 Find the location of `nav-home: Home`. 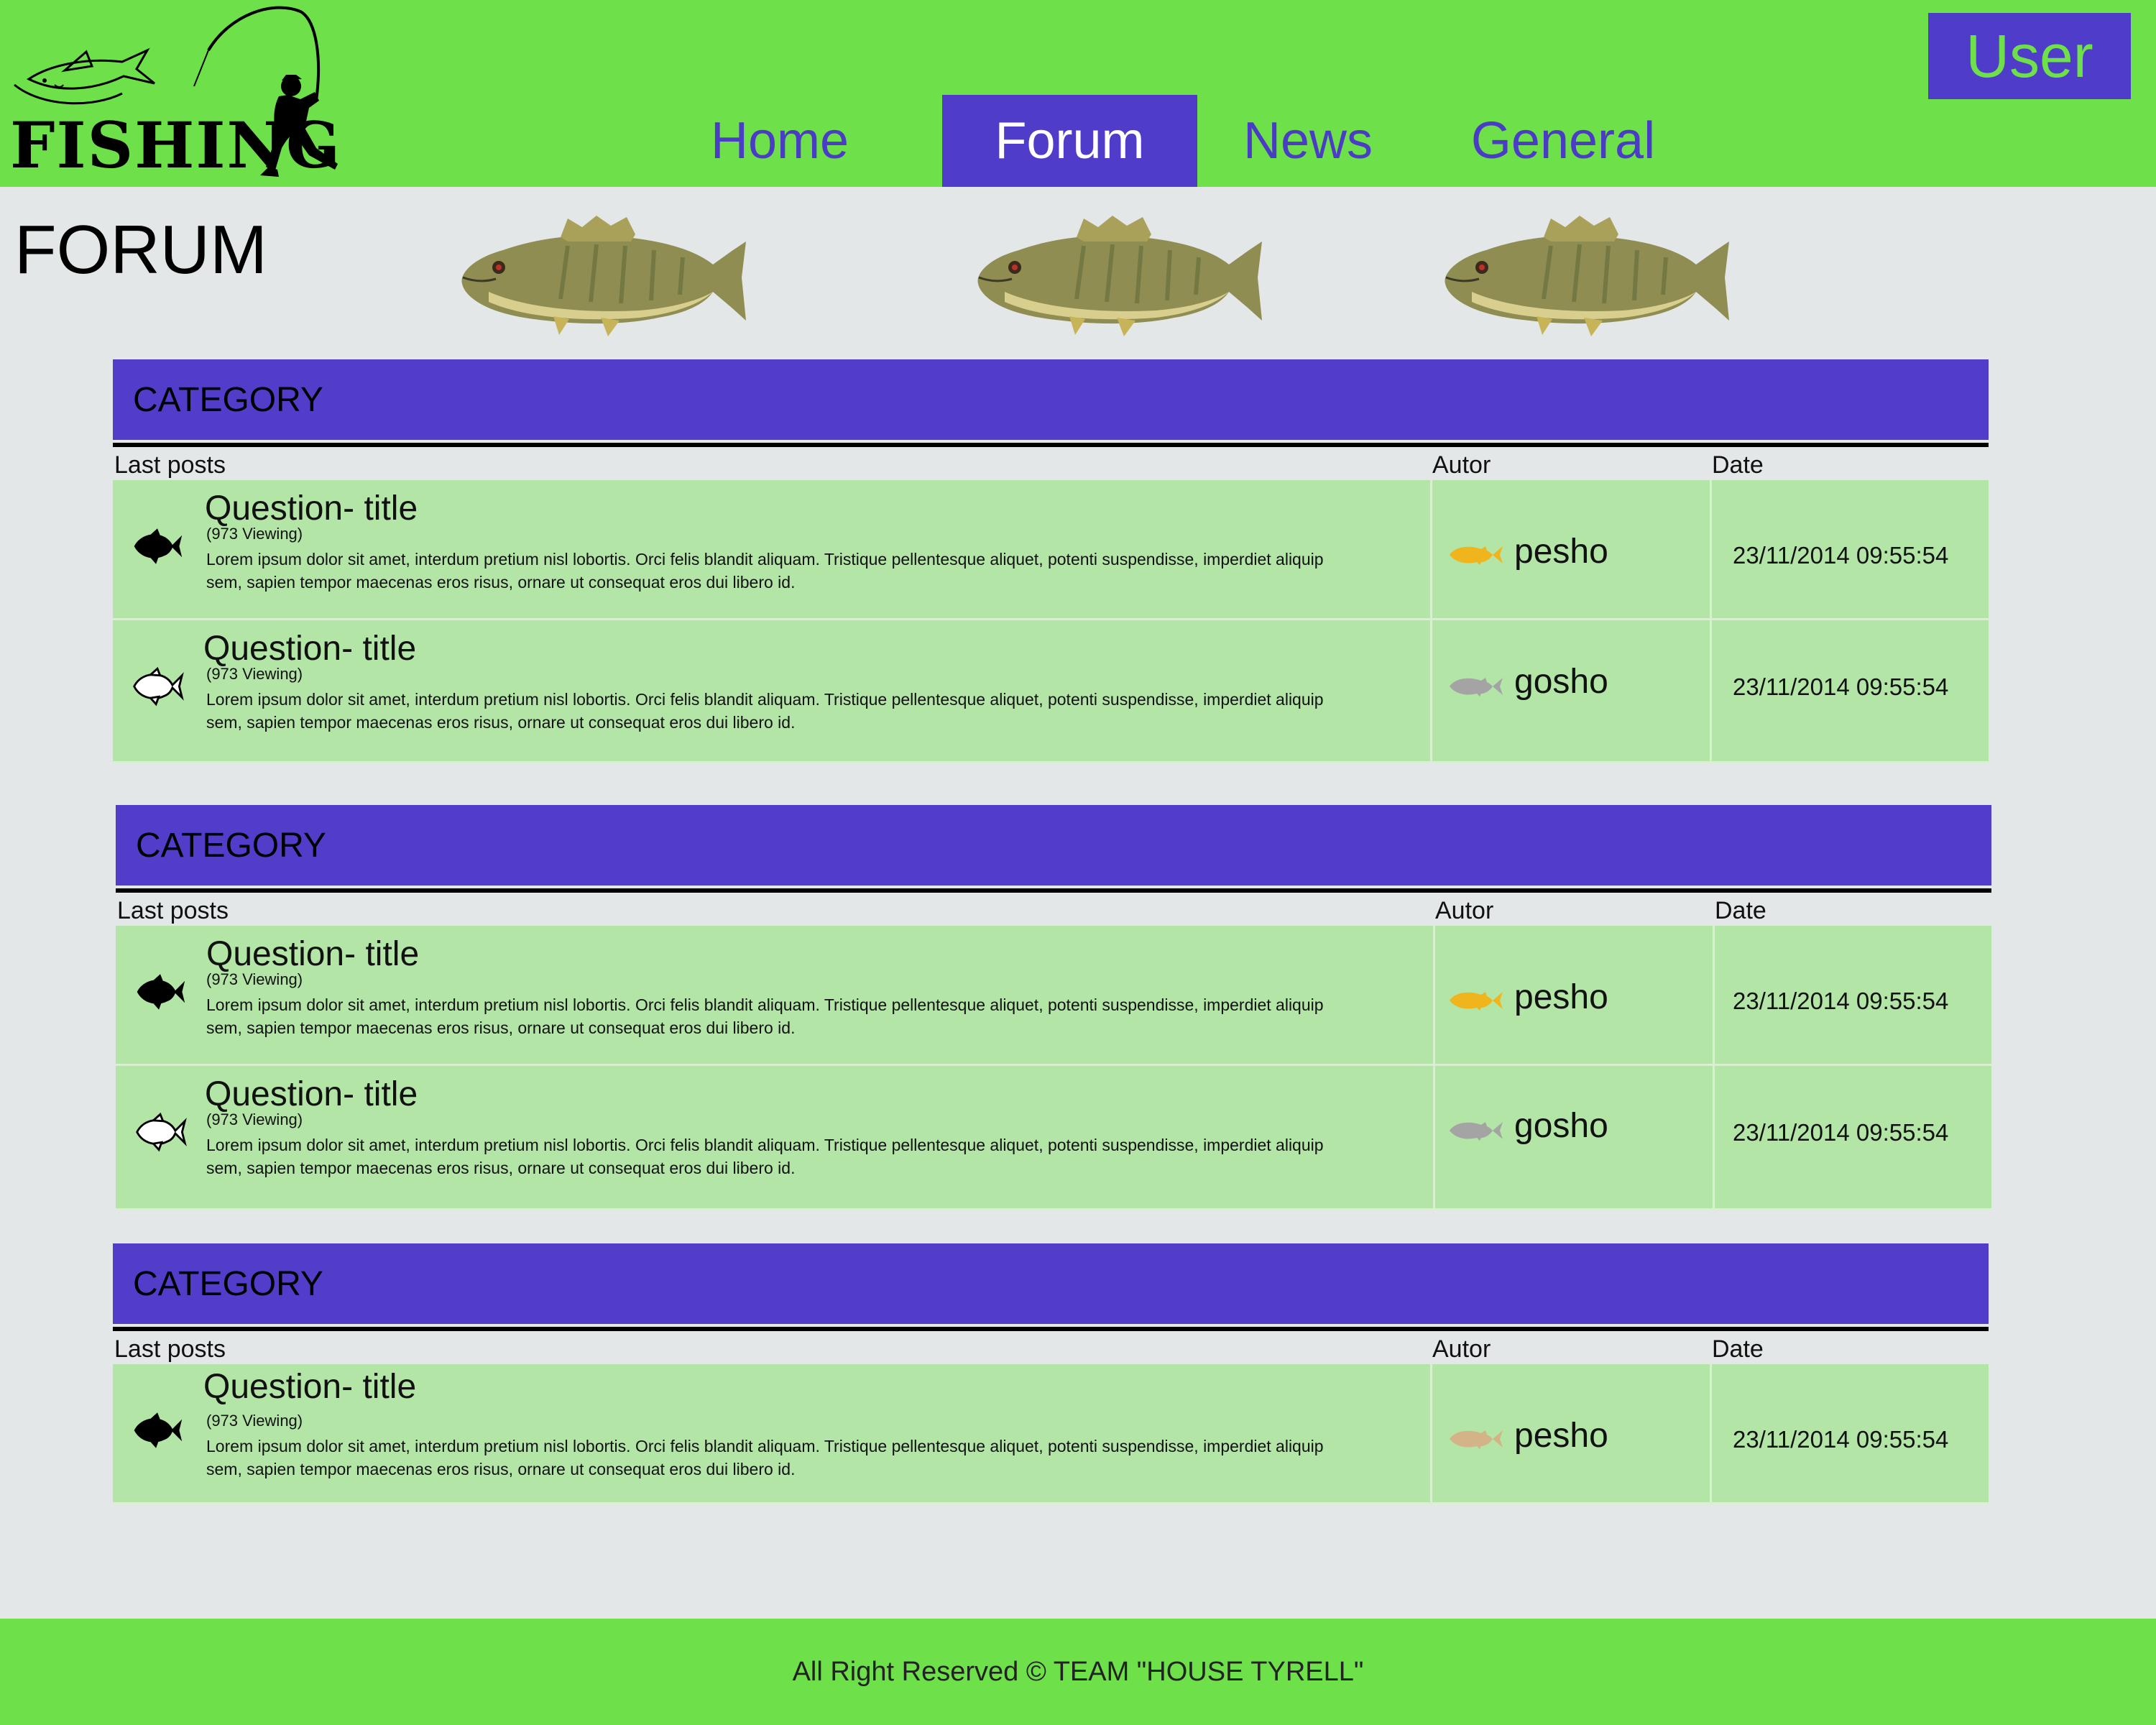

nav-home: Home is located at coordinates (780, 141).